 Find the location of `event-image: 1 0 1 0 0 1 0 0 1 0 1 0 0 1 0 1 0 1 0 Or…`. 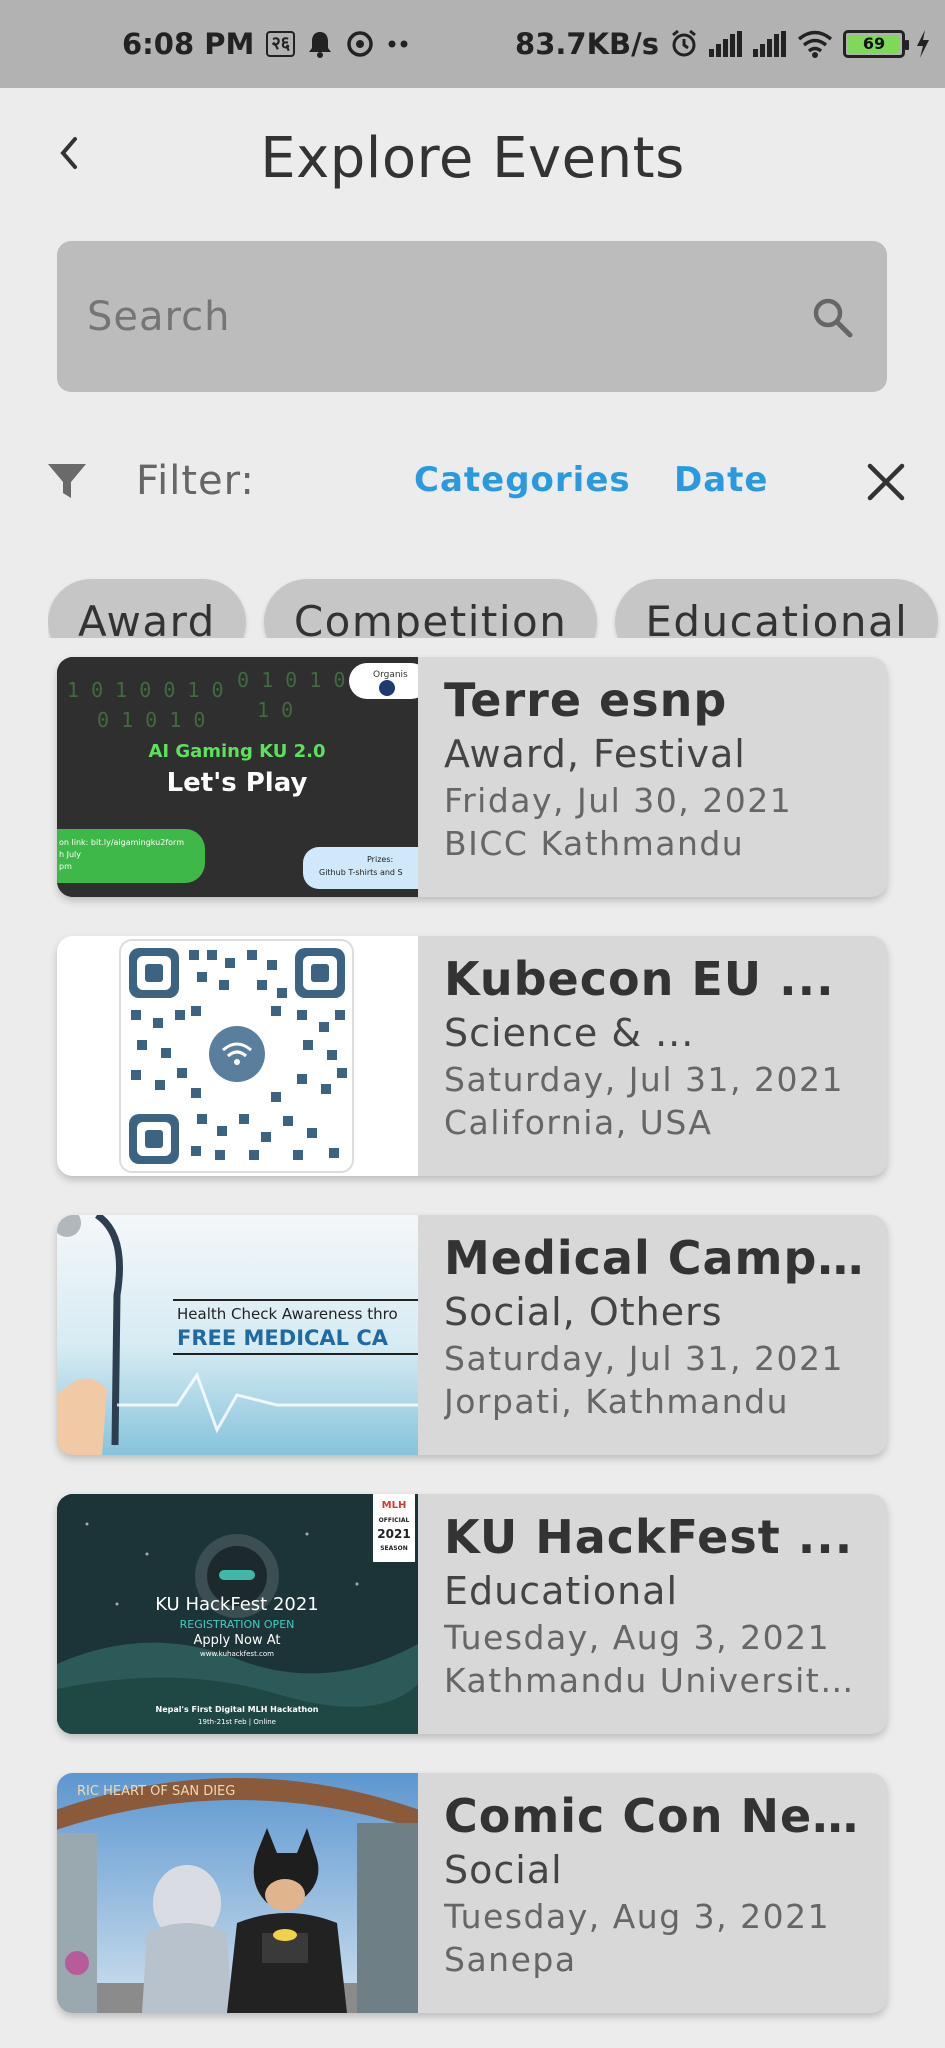

event-image: 1 0 1 0 0 1 0 0 1 0 1 0 0 1 0 1 0 1 0 Or… is located at coordinates (237, 777).